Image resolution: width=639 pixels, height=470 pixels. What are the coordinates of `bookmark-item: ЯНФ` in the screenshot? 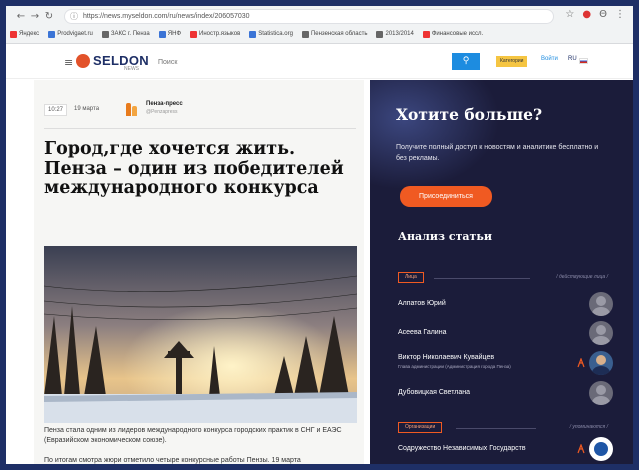 It's located at (170, 34).